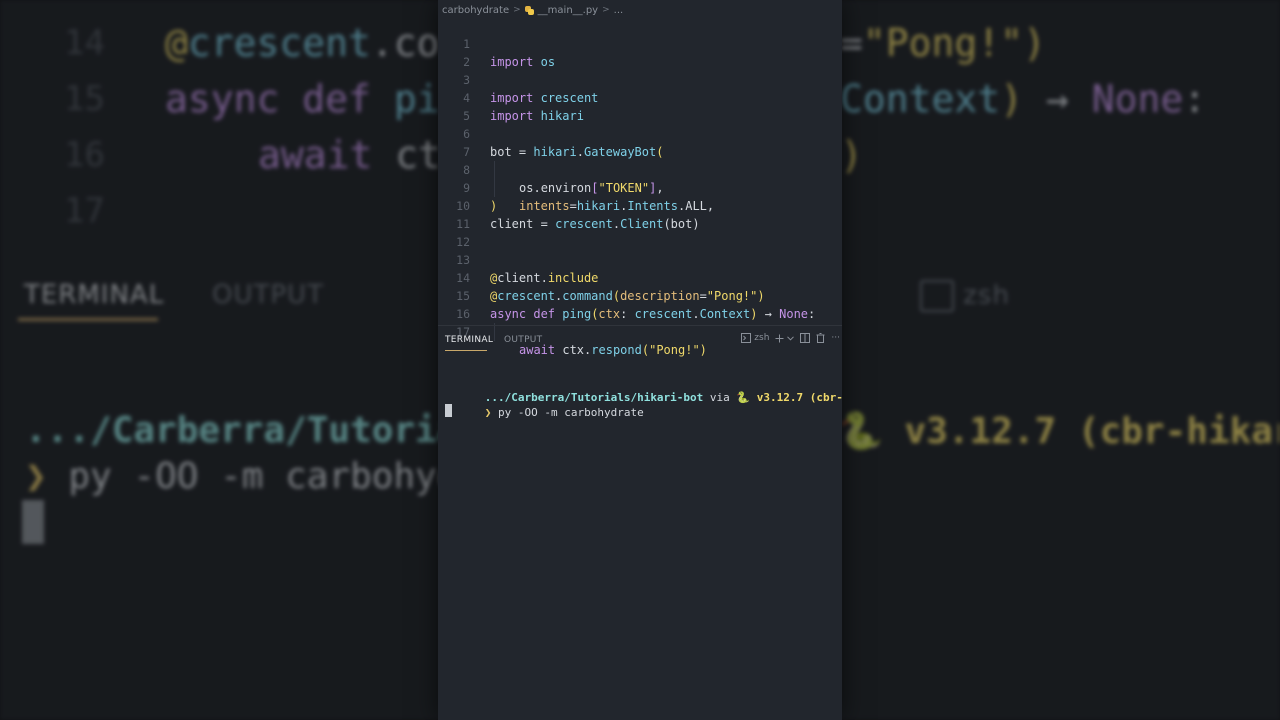 This screenshot has width=1280, height=720. Describe the element at coordinates (488, 412) in the screenshot. I see `prompt-symbol: ❯` at that location.